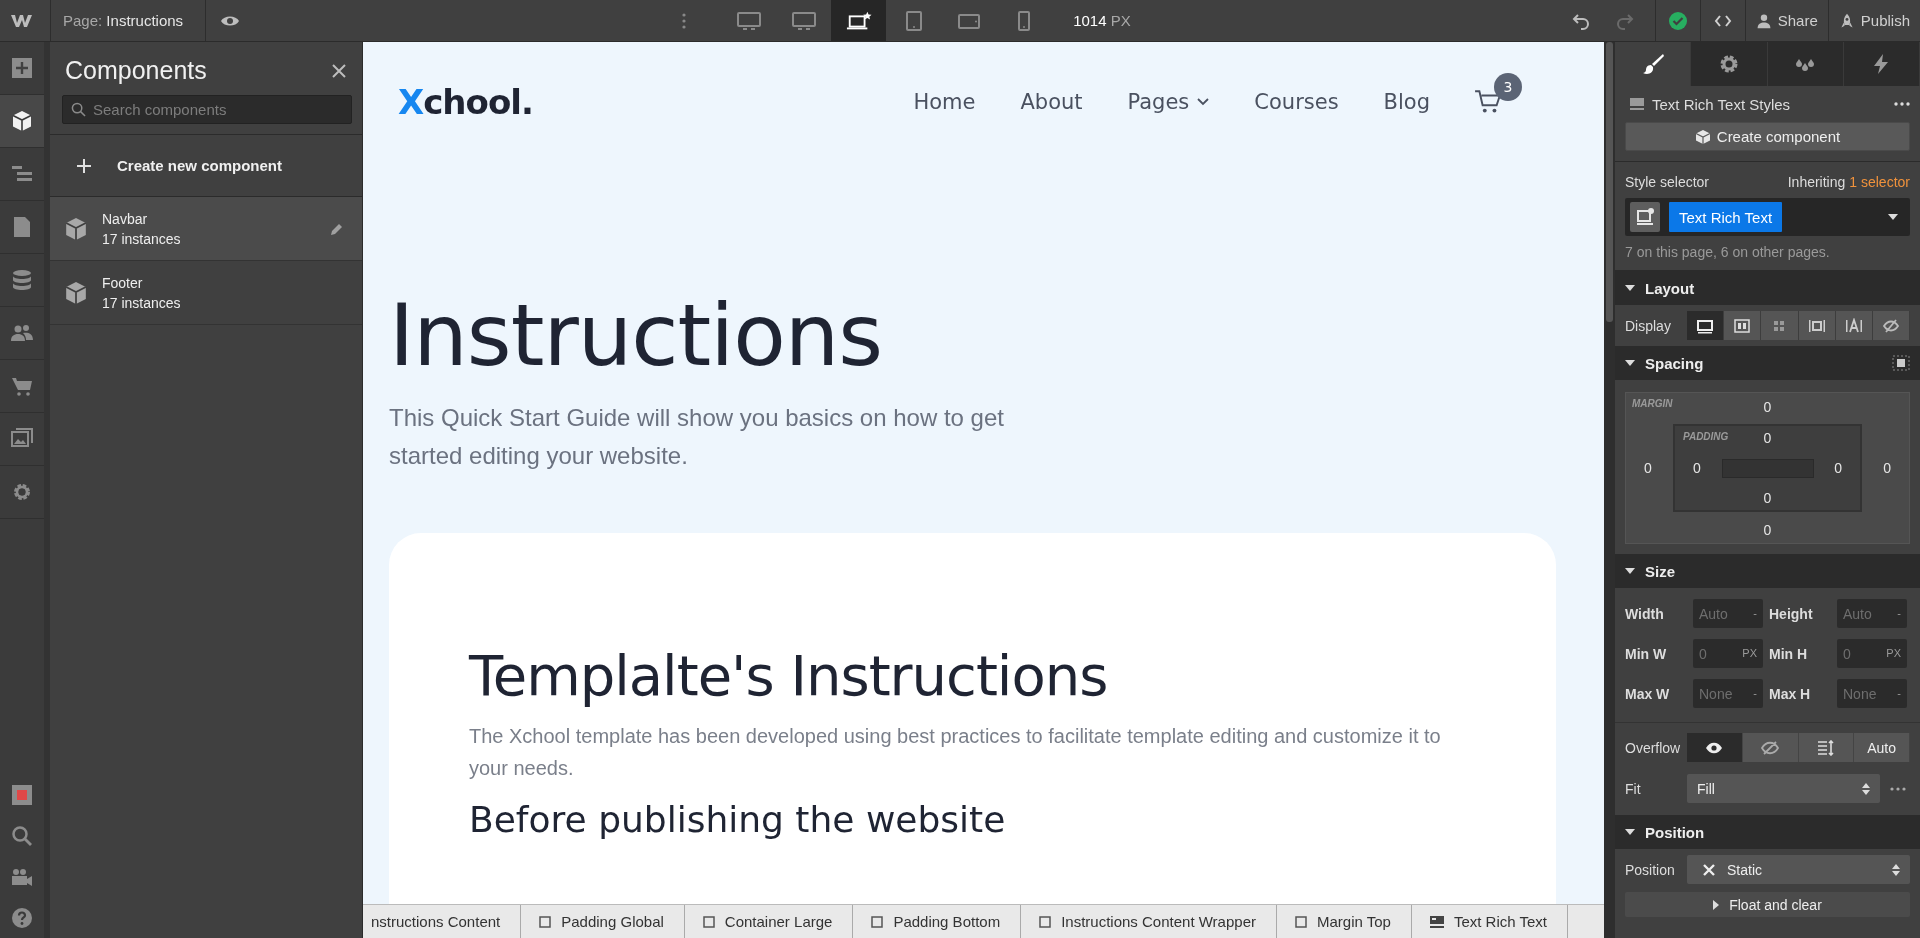  What do you see at coordinates (136, 70) in the screenshot?
I see `panel-title: Components` at bounding box center [136, 70].